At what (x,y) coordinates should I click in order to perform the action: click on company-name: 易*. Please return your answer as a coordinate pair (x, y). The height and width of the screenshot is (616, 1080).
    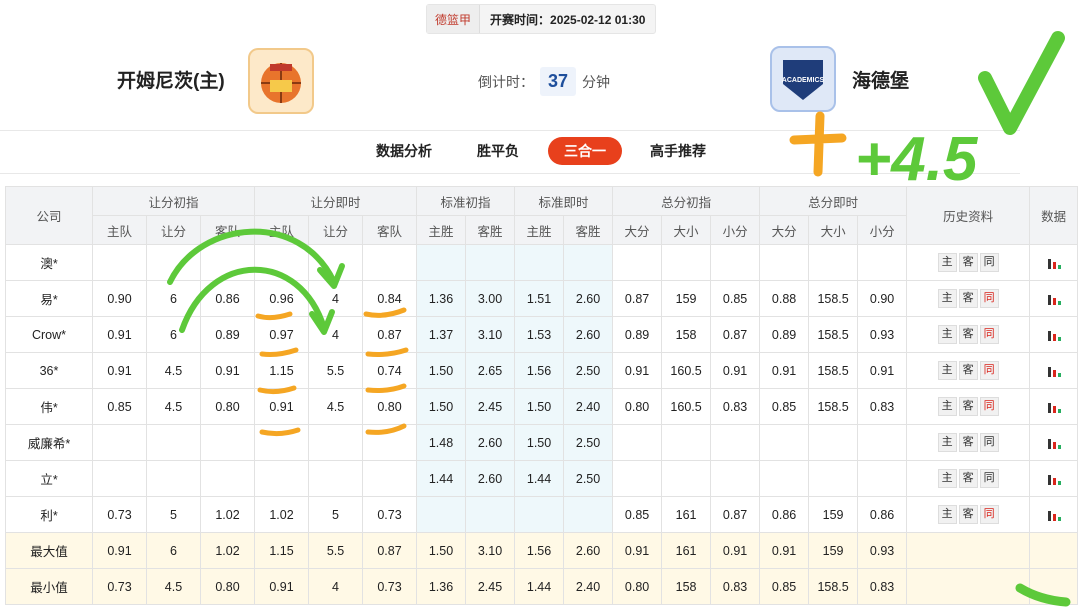
    Looking at the image, I should click on (49, 298).